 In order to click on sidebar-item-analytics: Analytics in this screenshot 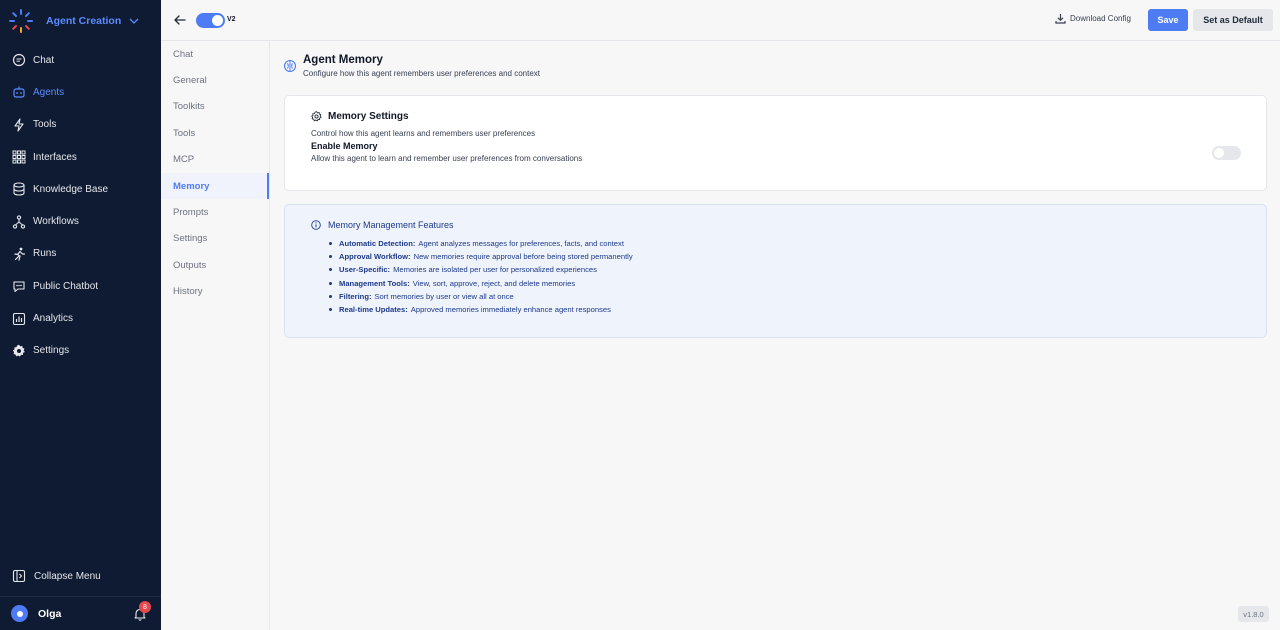, I will do `click(80, 318)`.